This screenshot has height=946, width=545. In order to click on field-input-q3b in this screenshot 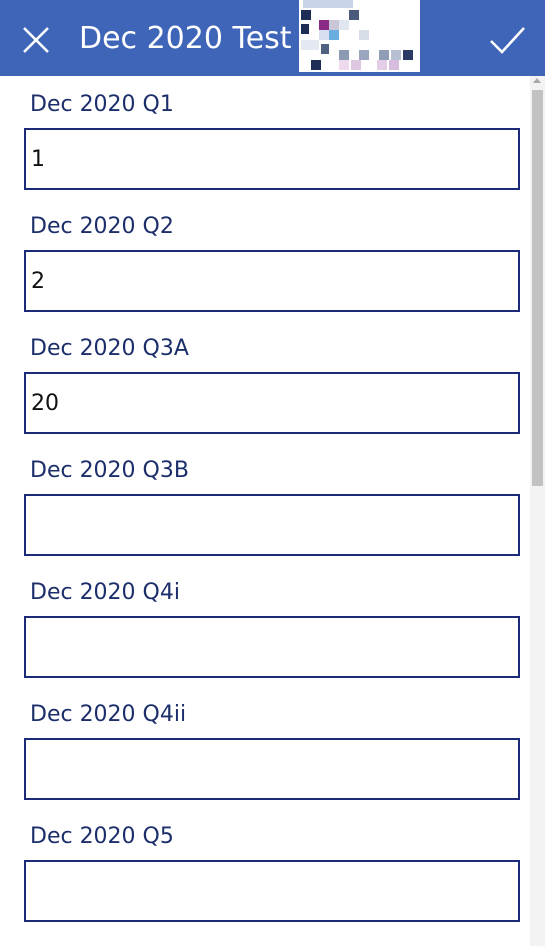, I will do `click(272, 525)`.